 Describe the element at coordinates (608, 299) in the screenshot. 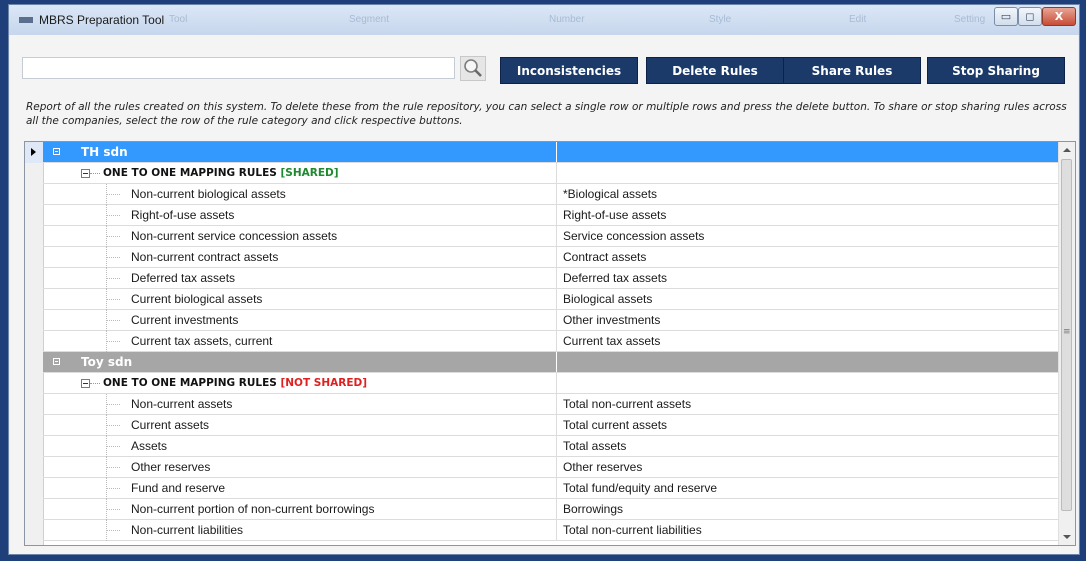

I see `target-item: Biological assets` at that location.